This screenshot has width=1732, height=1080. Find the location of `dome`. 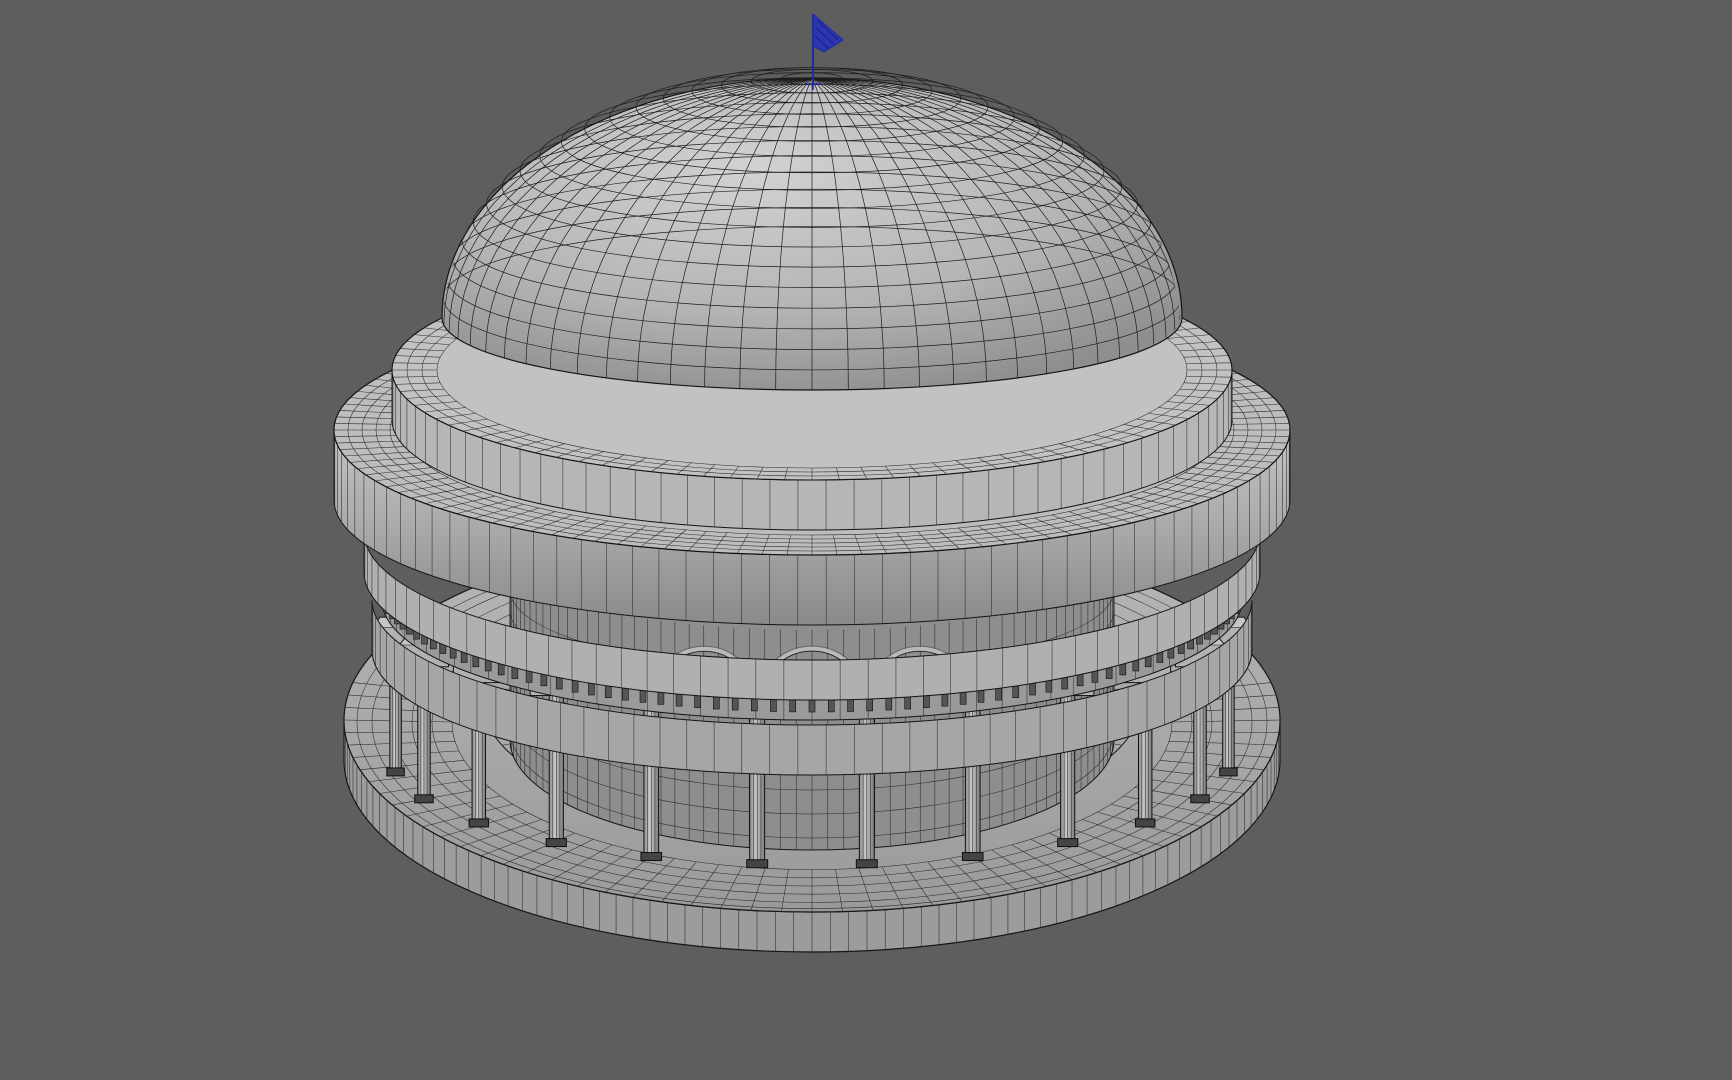

dome is located at coordinates (812, 229).